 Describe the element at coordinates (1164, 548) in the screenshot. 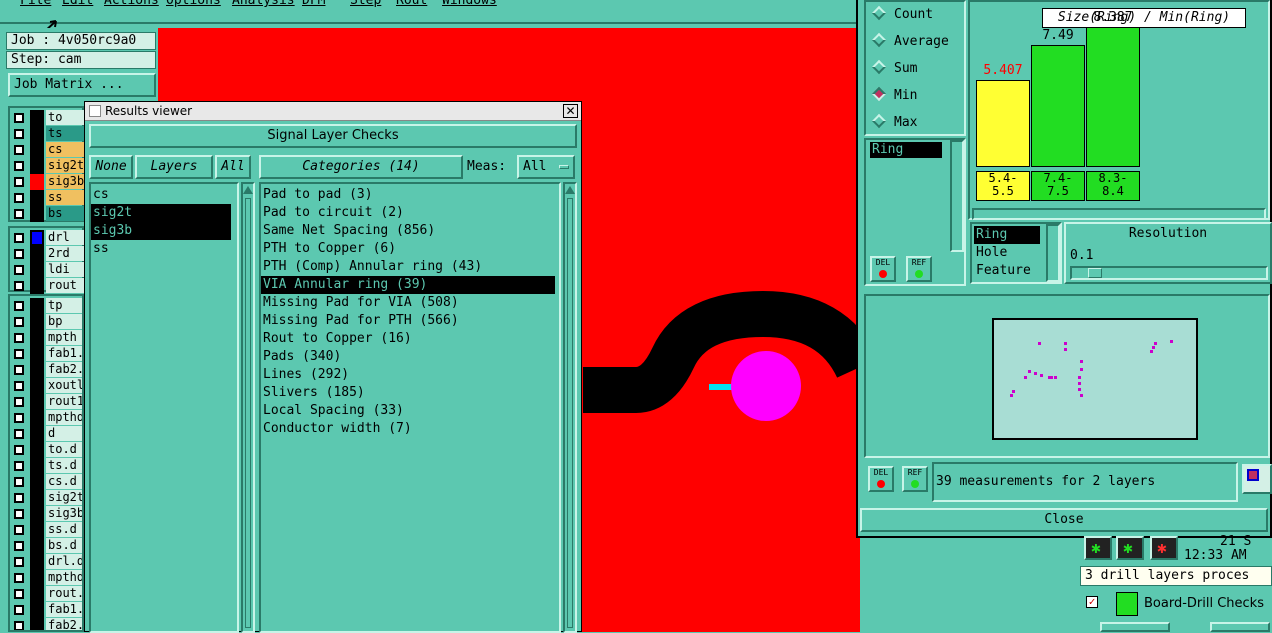

I see `runner-stop-icon: ✱` at that location.